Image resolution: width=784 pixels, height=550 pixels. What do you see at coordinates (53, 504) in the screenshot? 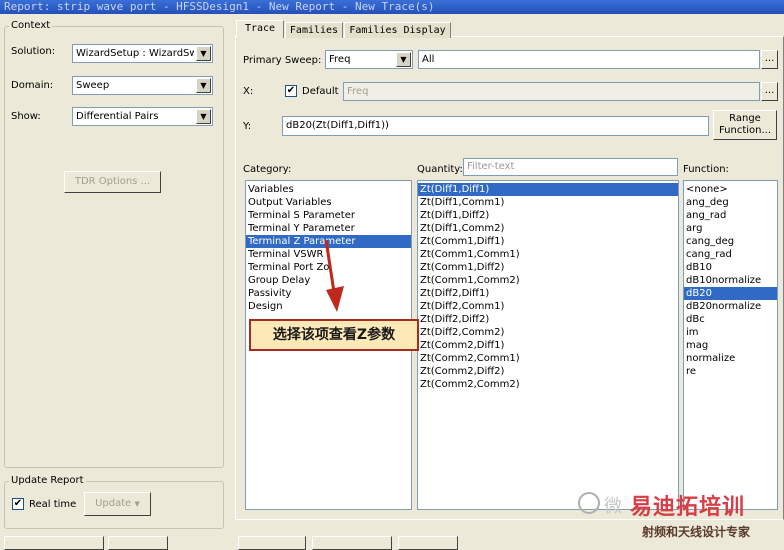
I see `realtime-label: Real time` at bounding box center [53, 504].